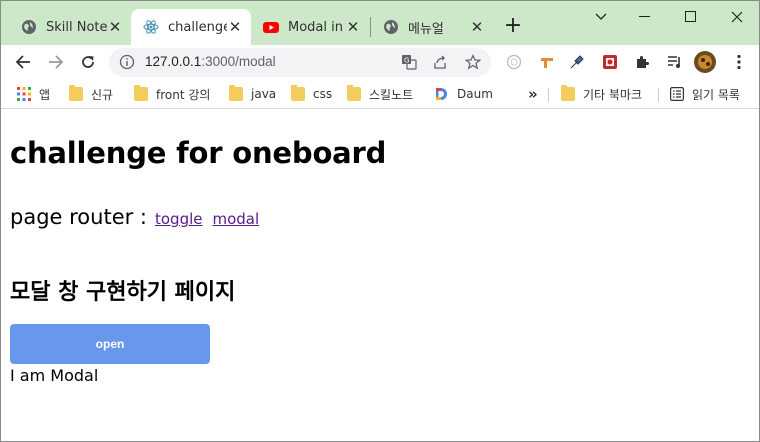 Image resolution: width=760 pixels, height=442 pixels. I want to click on bookmark-label: 신규, so click(102, 94).